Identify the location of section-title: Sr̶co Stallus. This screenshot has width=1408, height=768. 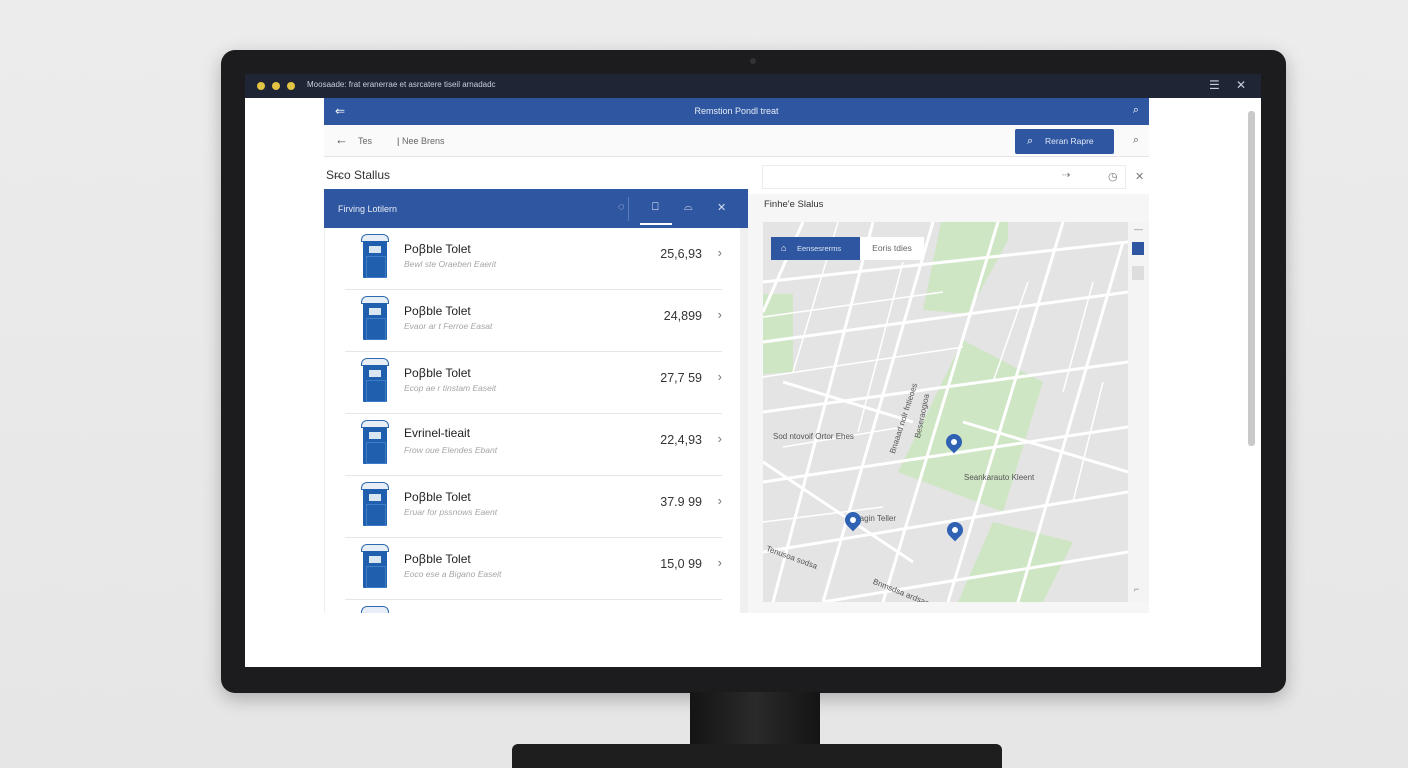
(358, 175).